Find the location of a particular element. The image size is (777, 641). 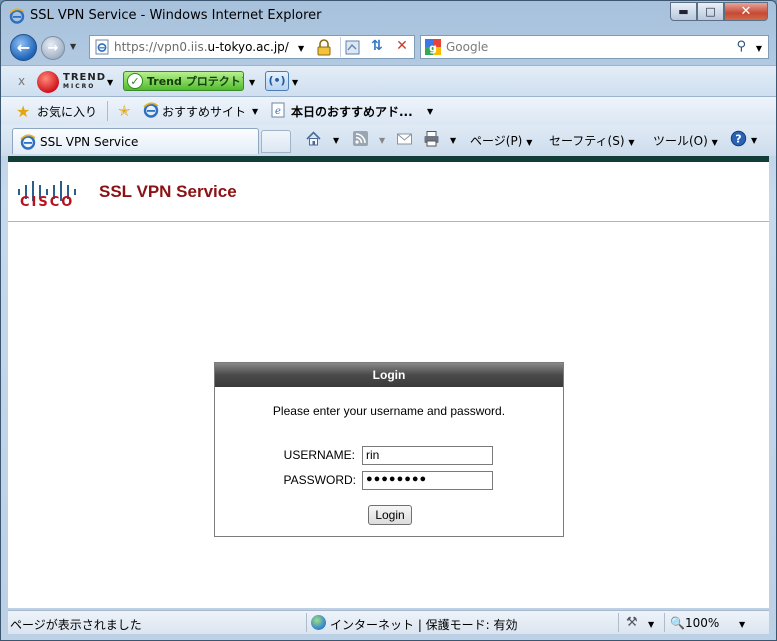

svg-text: g is located at coordinates (433, 48).